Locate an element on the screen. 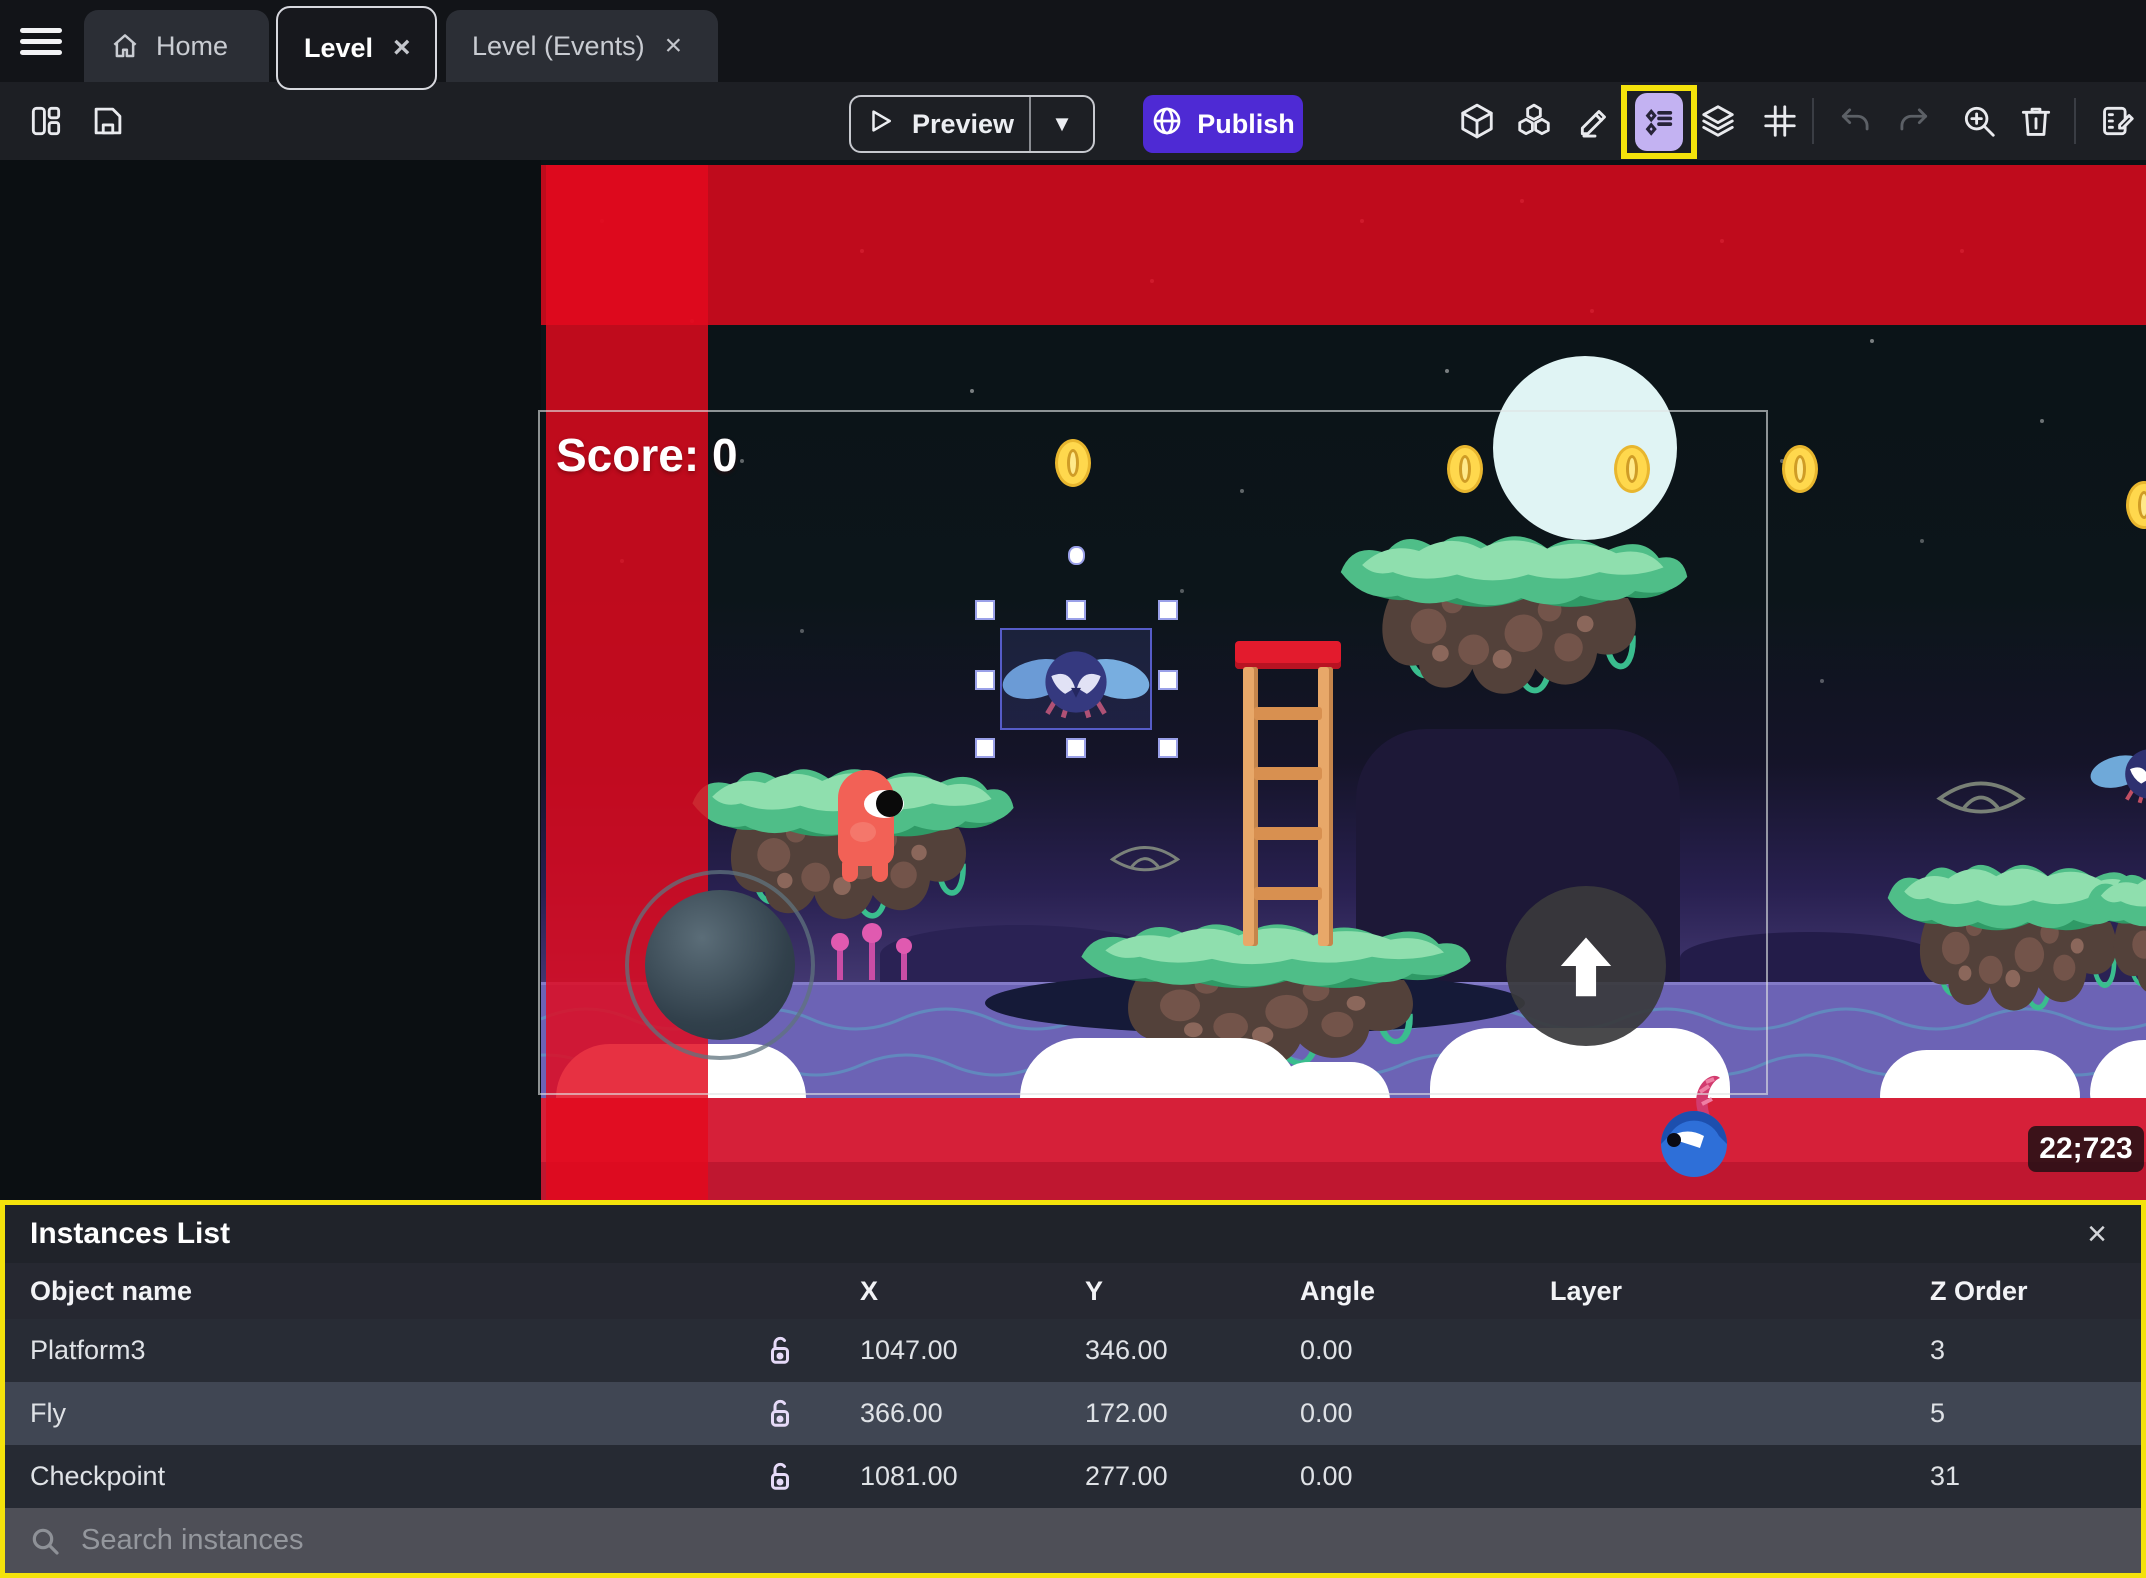 The height and width of the screenshot is (1578, 2146). score-text: Score: 0 is located at coordinates (647, 455).